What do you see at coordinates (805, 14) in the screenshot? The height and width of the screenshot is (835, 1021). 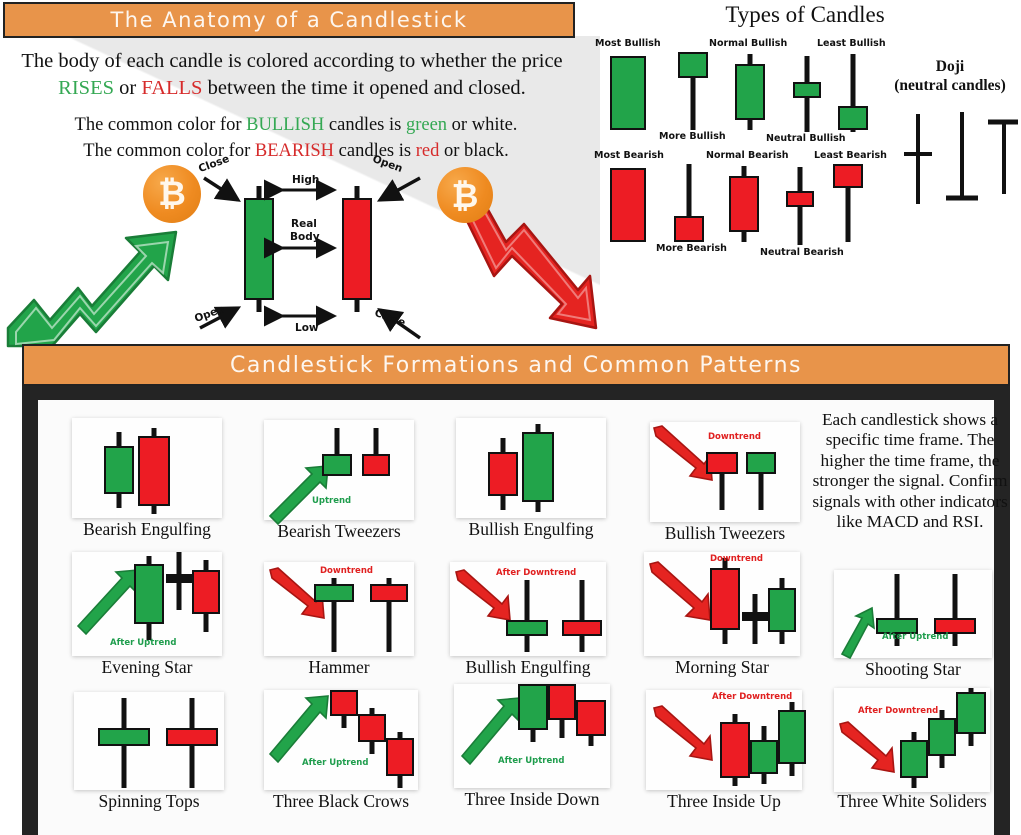 I see `types-of-candles-title: Types of Candles` at bounding box center [805, 14].